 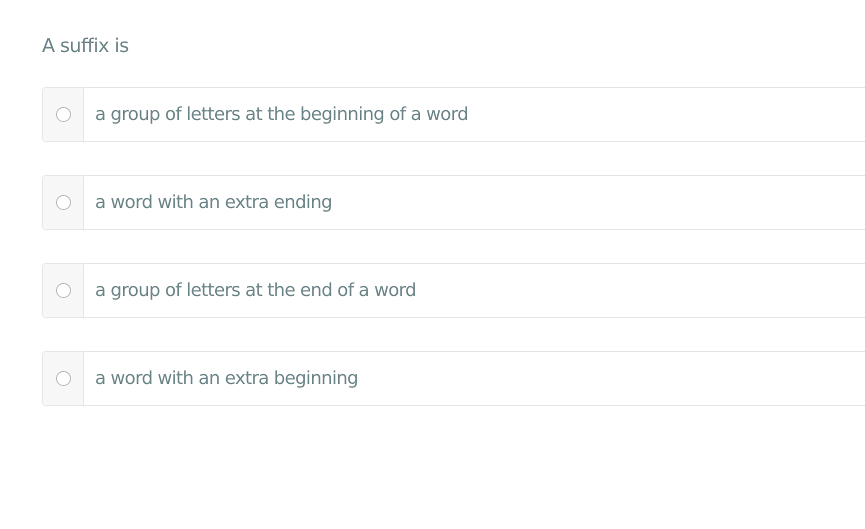 I want to click on answer-option: a group of letters at the end of a word, so click(x=453, y=290).